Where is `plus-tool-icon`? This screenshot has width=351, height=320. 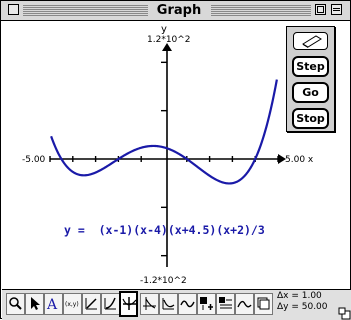 plus-tool-icon is located at coordinates (206, 303).